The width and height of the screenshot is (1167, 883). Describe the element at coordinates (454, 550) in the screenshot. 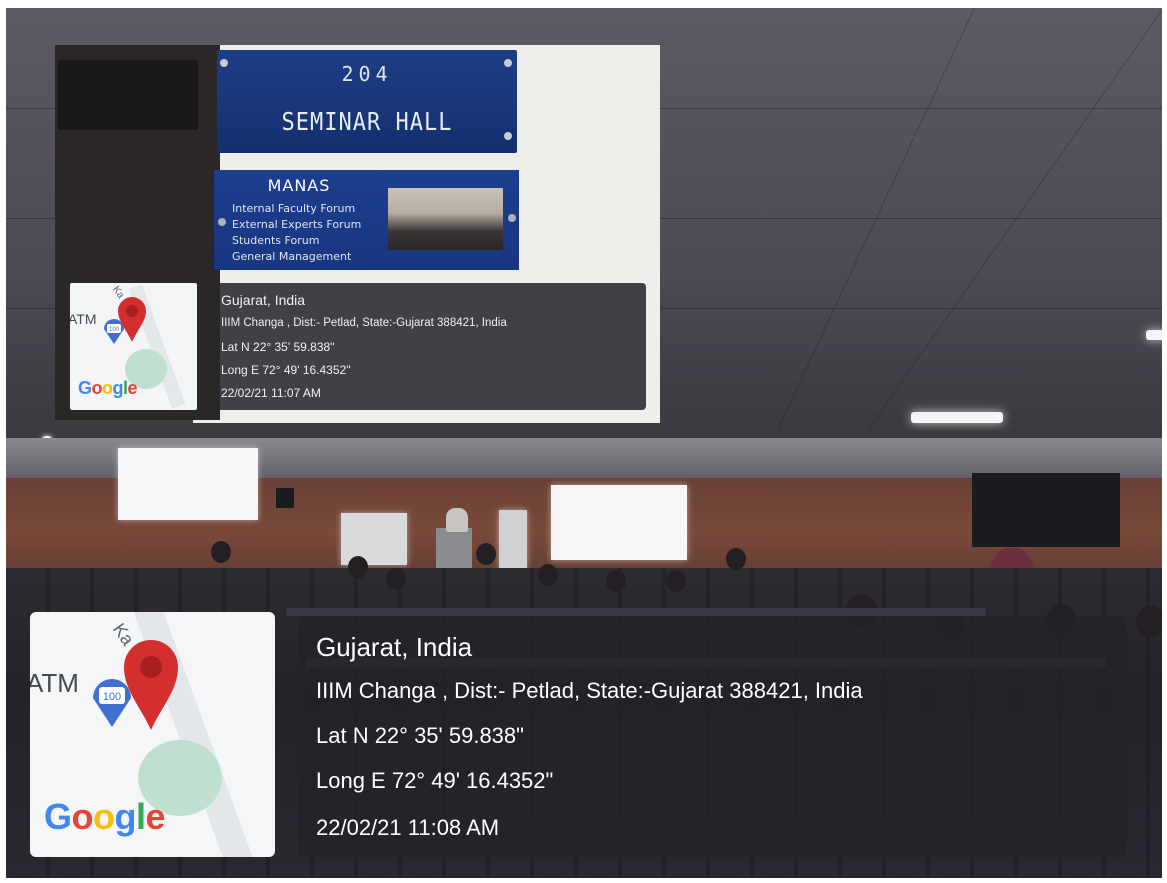

I see `podium` at that location.